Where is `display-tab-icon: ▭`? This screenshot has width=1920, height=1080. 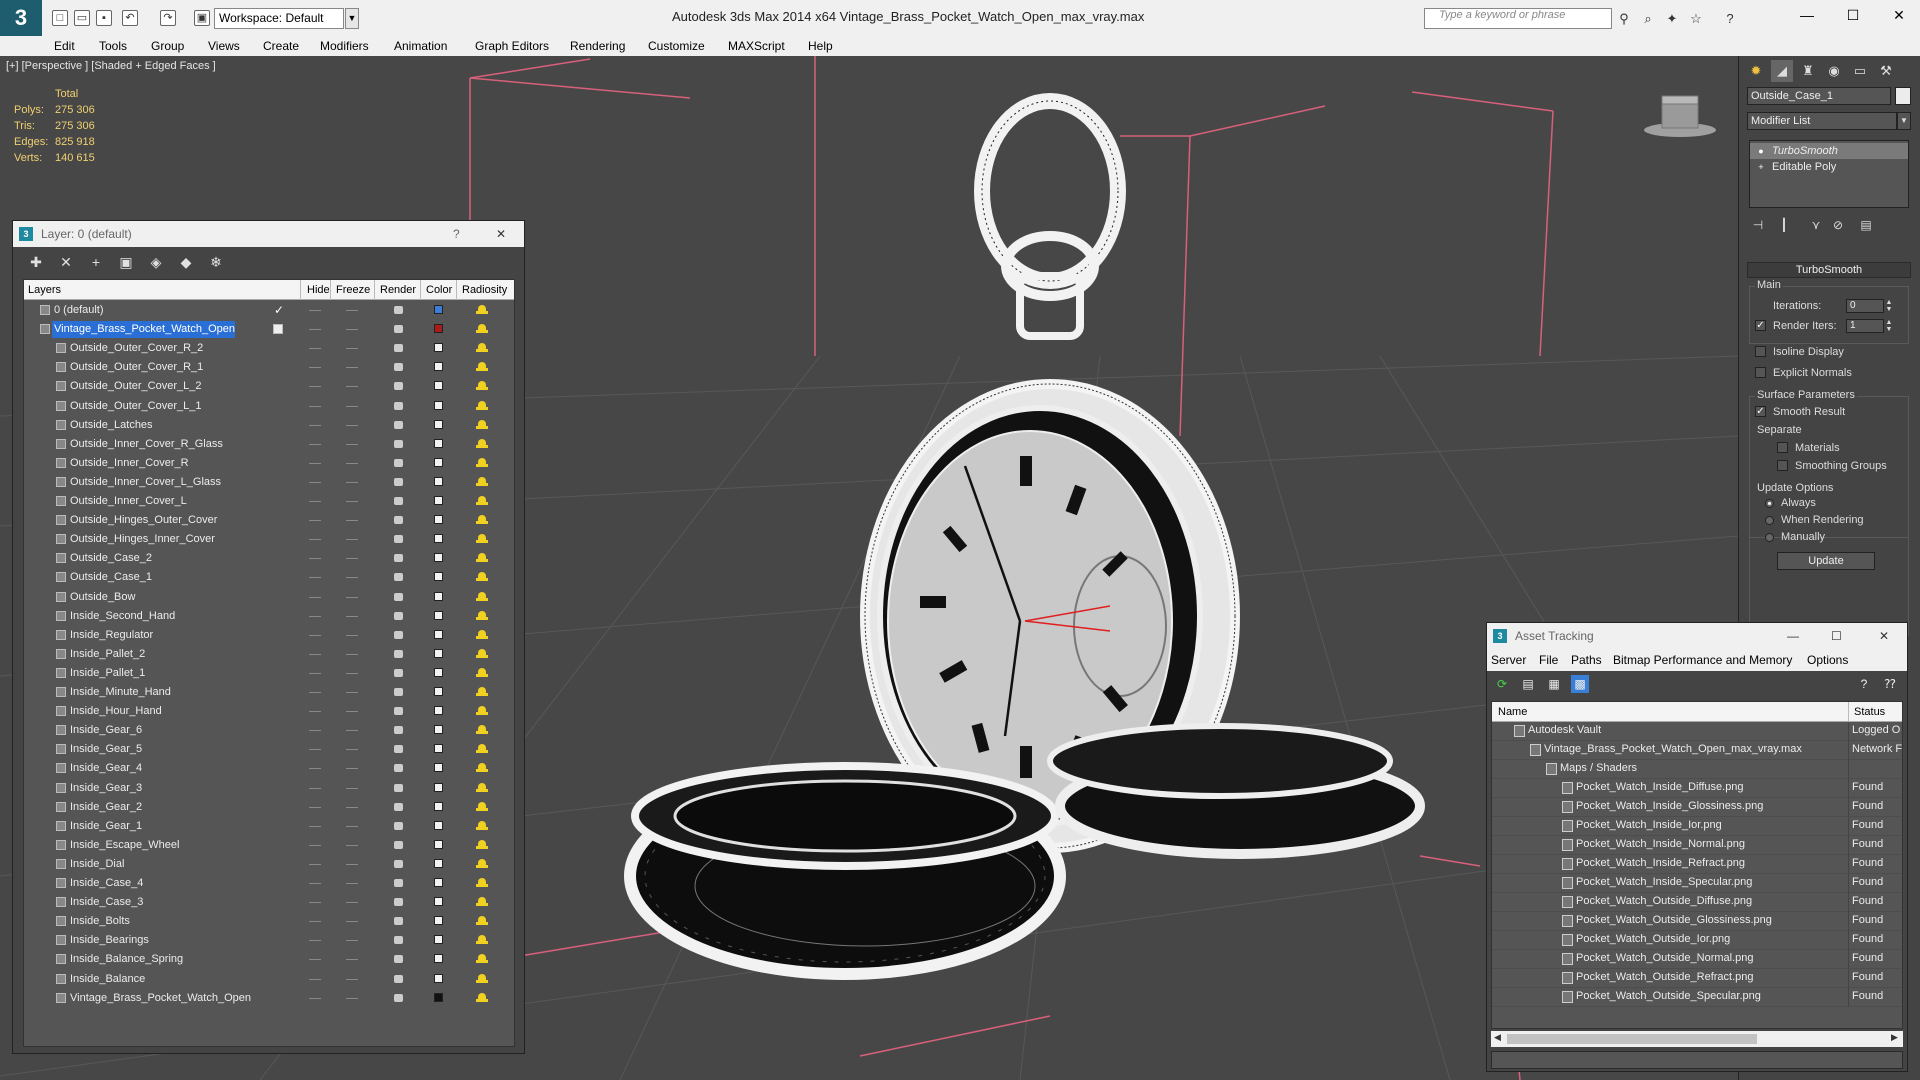 display-tab-icon: ▭ is located at coordinates (1860, 71).